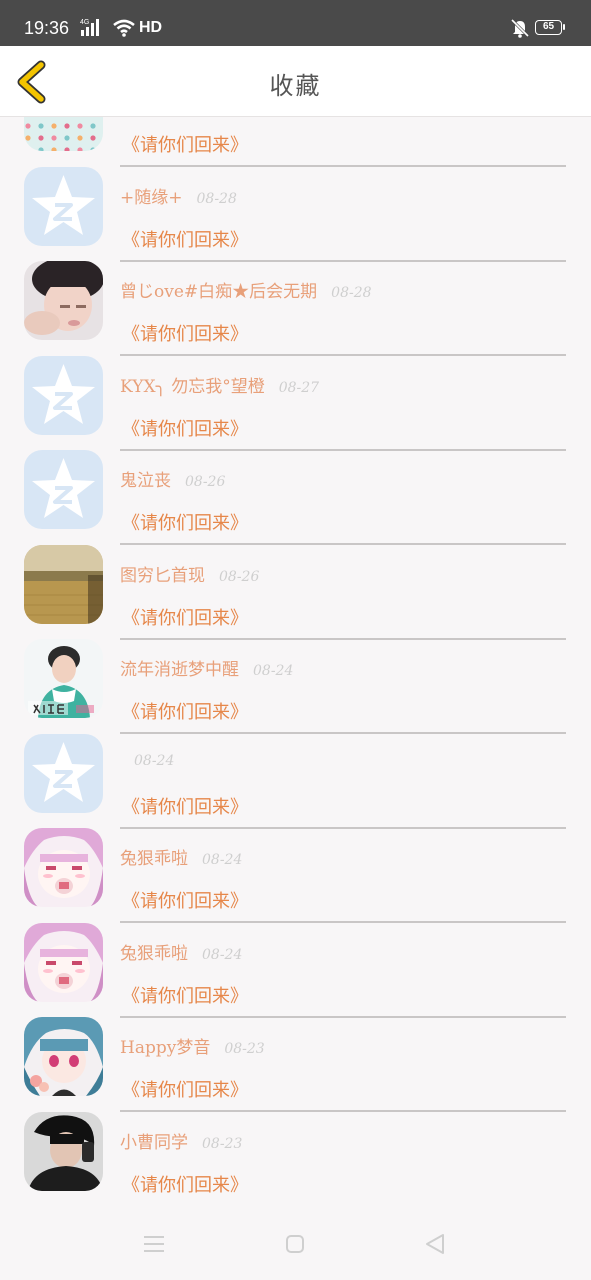 This screenshot has height=1280, width=591. Describe the element at coordinates (162, 576) in the screenshot. I see `user-name: 图穷匕首现` at that location.